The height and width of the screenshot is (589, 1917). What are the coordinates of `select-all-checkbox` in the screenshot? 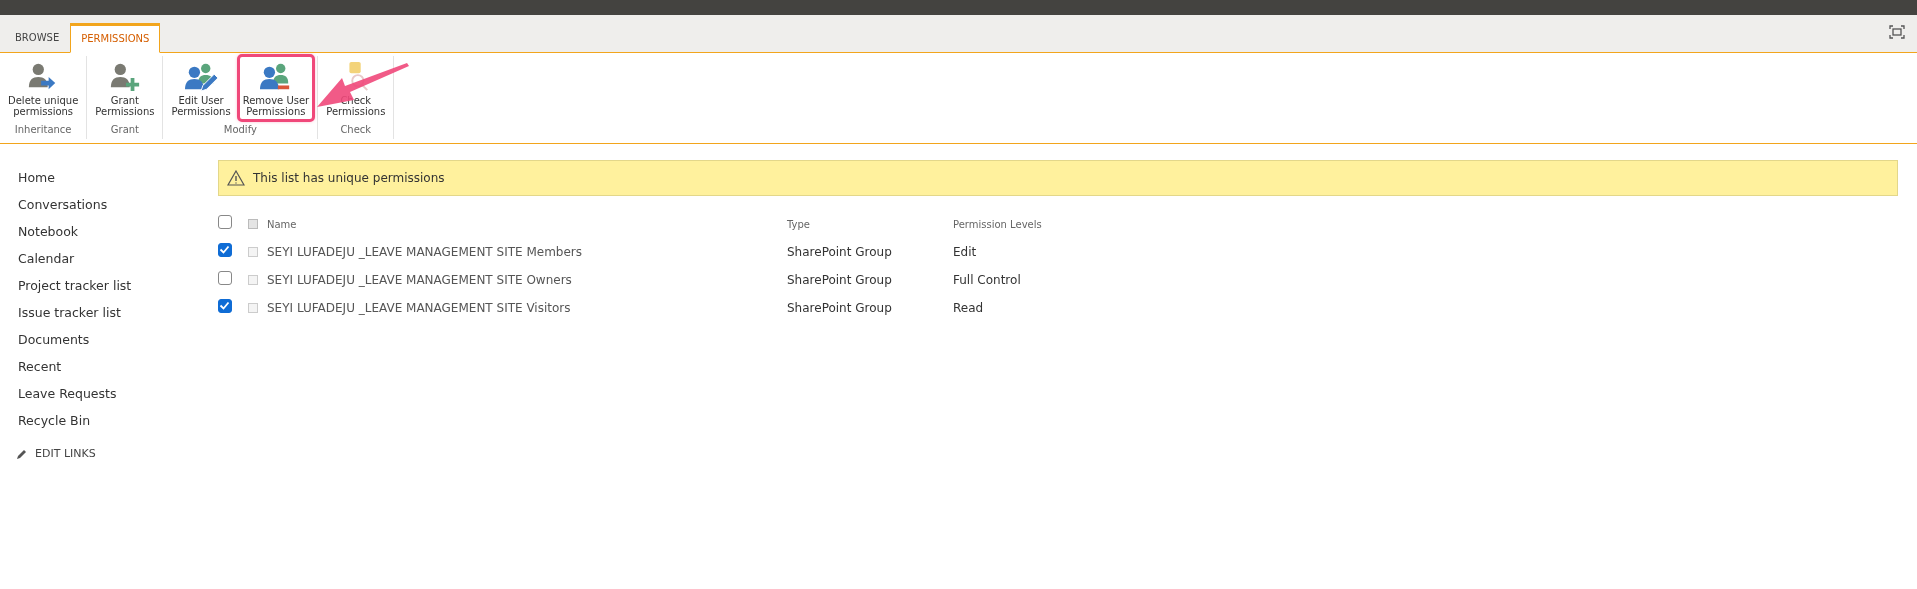 It's located at (225, 222).